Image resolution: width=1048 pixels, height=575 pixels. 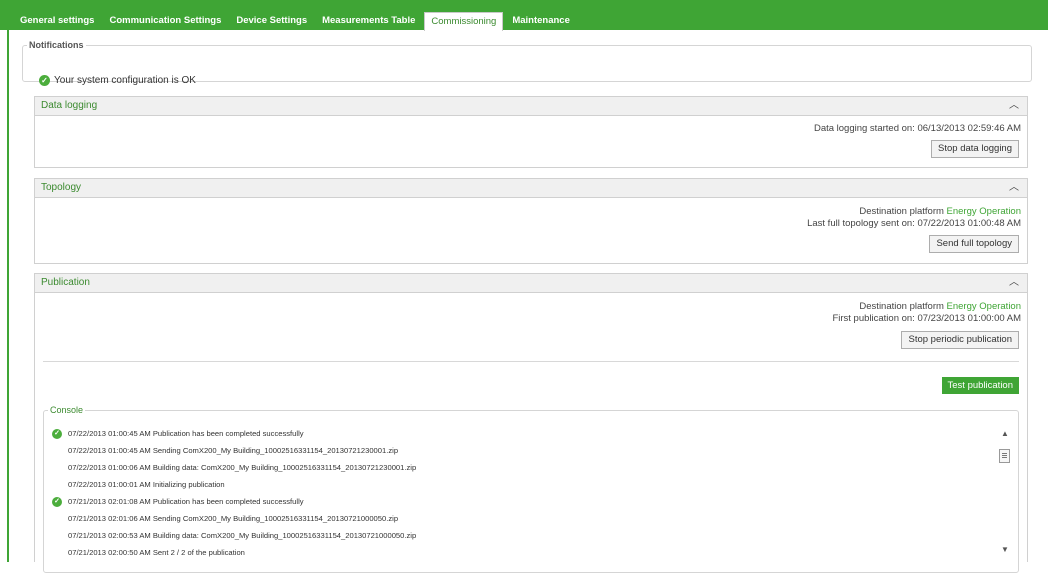 I want to click on publication-destination-value: Energy Operation, so click(x=983, y=306).